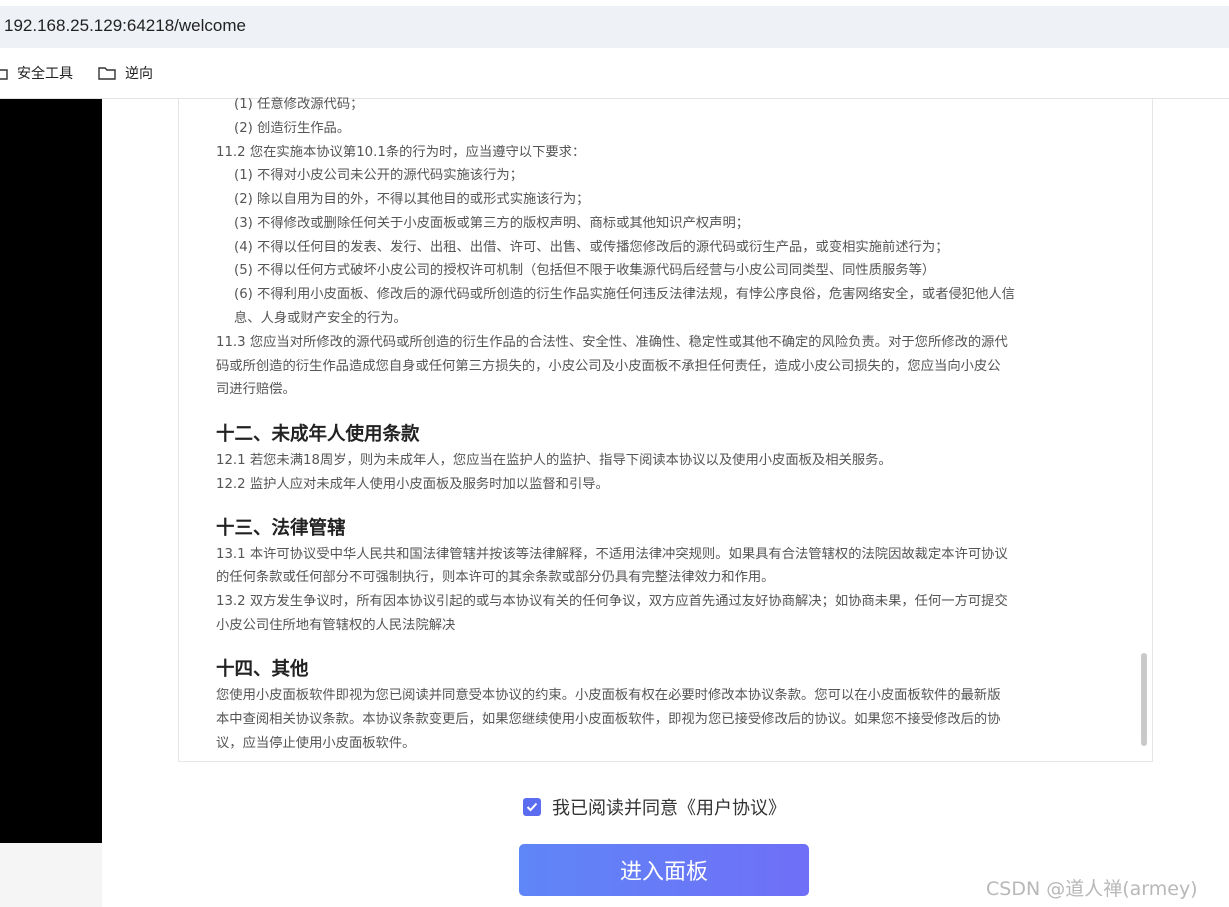  Describe the element at coordinates (664, 870) in the screenshot. I see `enter-panel-button: 进入面板` at that location.